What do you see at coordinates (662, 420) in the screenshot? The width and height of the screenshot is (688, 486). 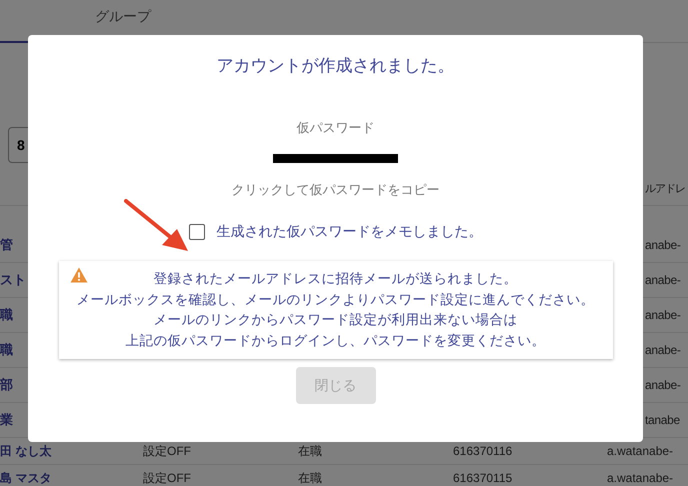 I see `table-cell: tanabe` at bounding box center [662, 420].